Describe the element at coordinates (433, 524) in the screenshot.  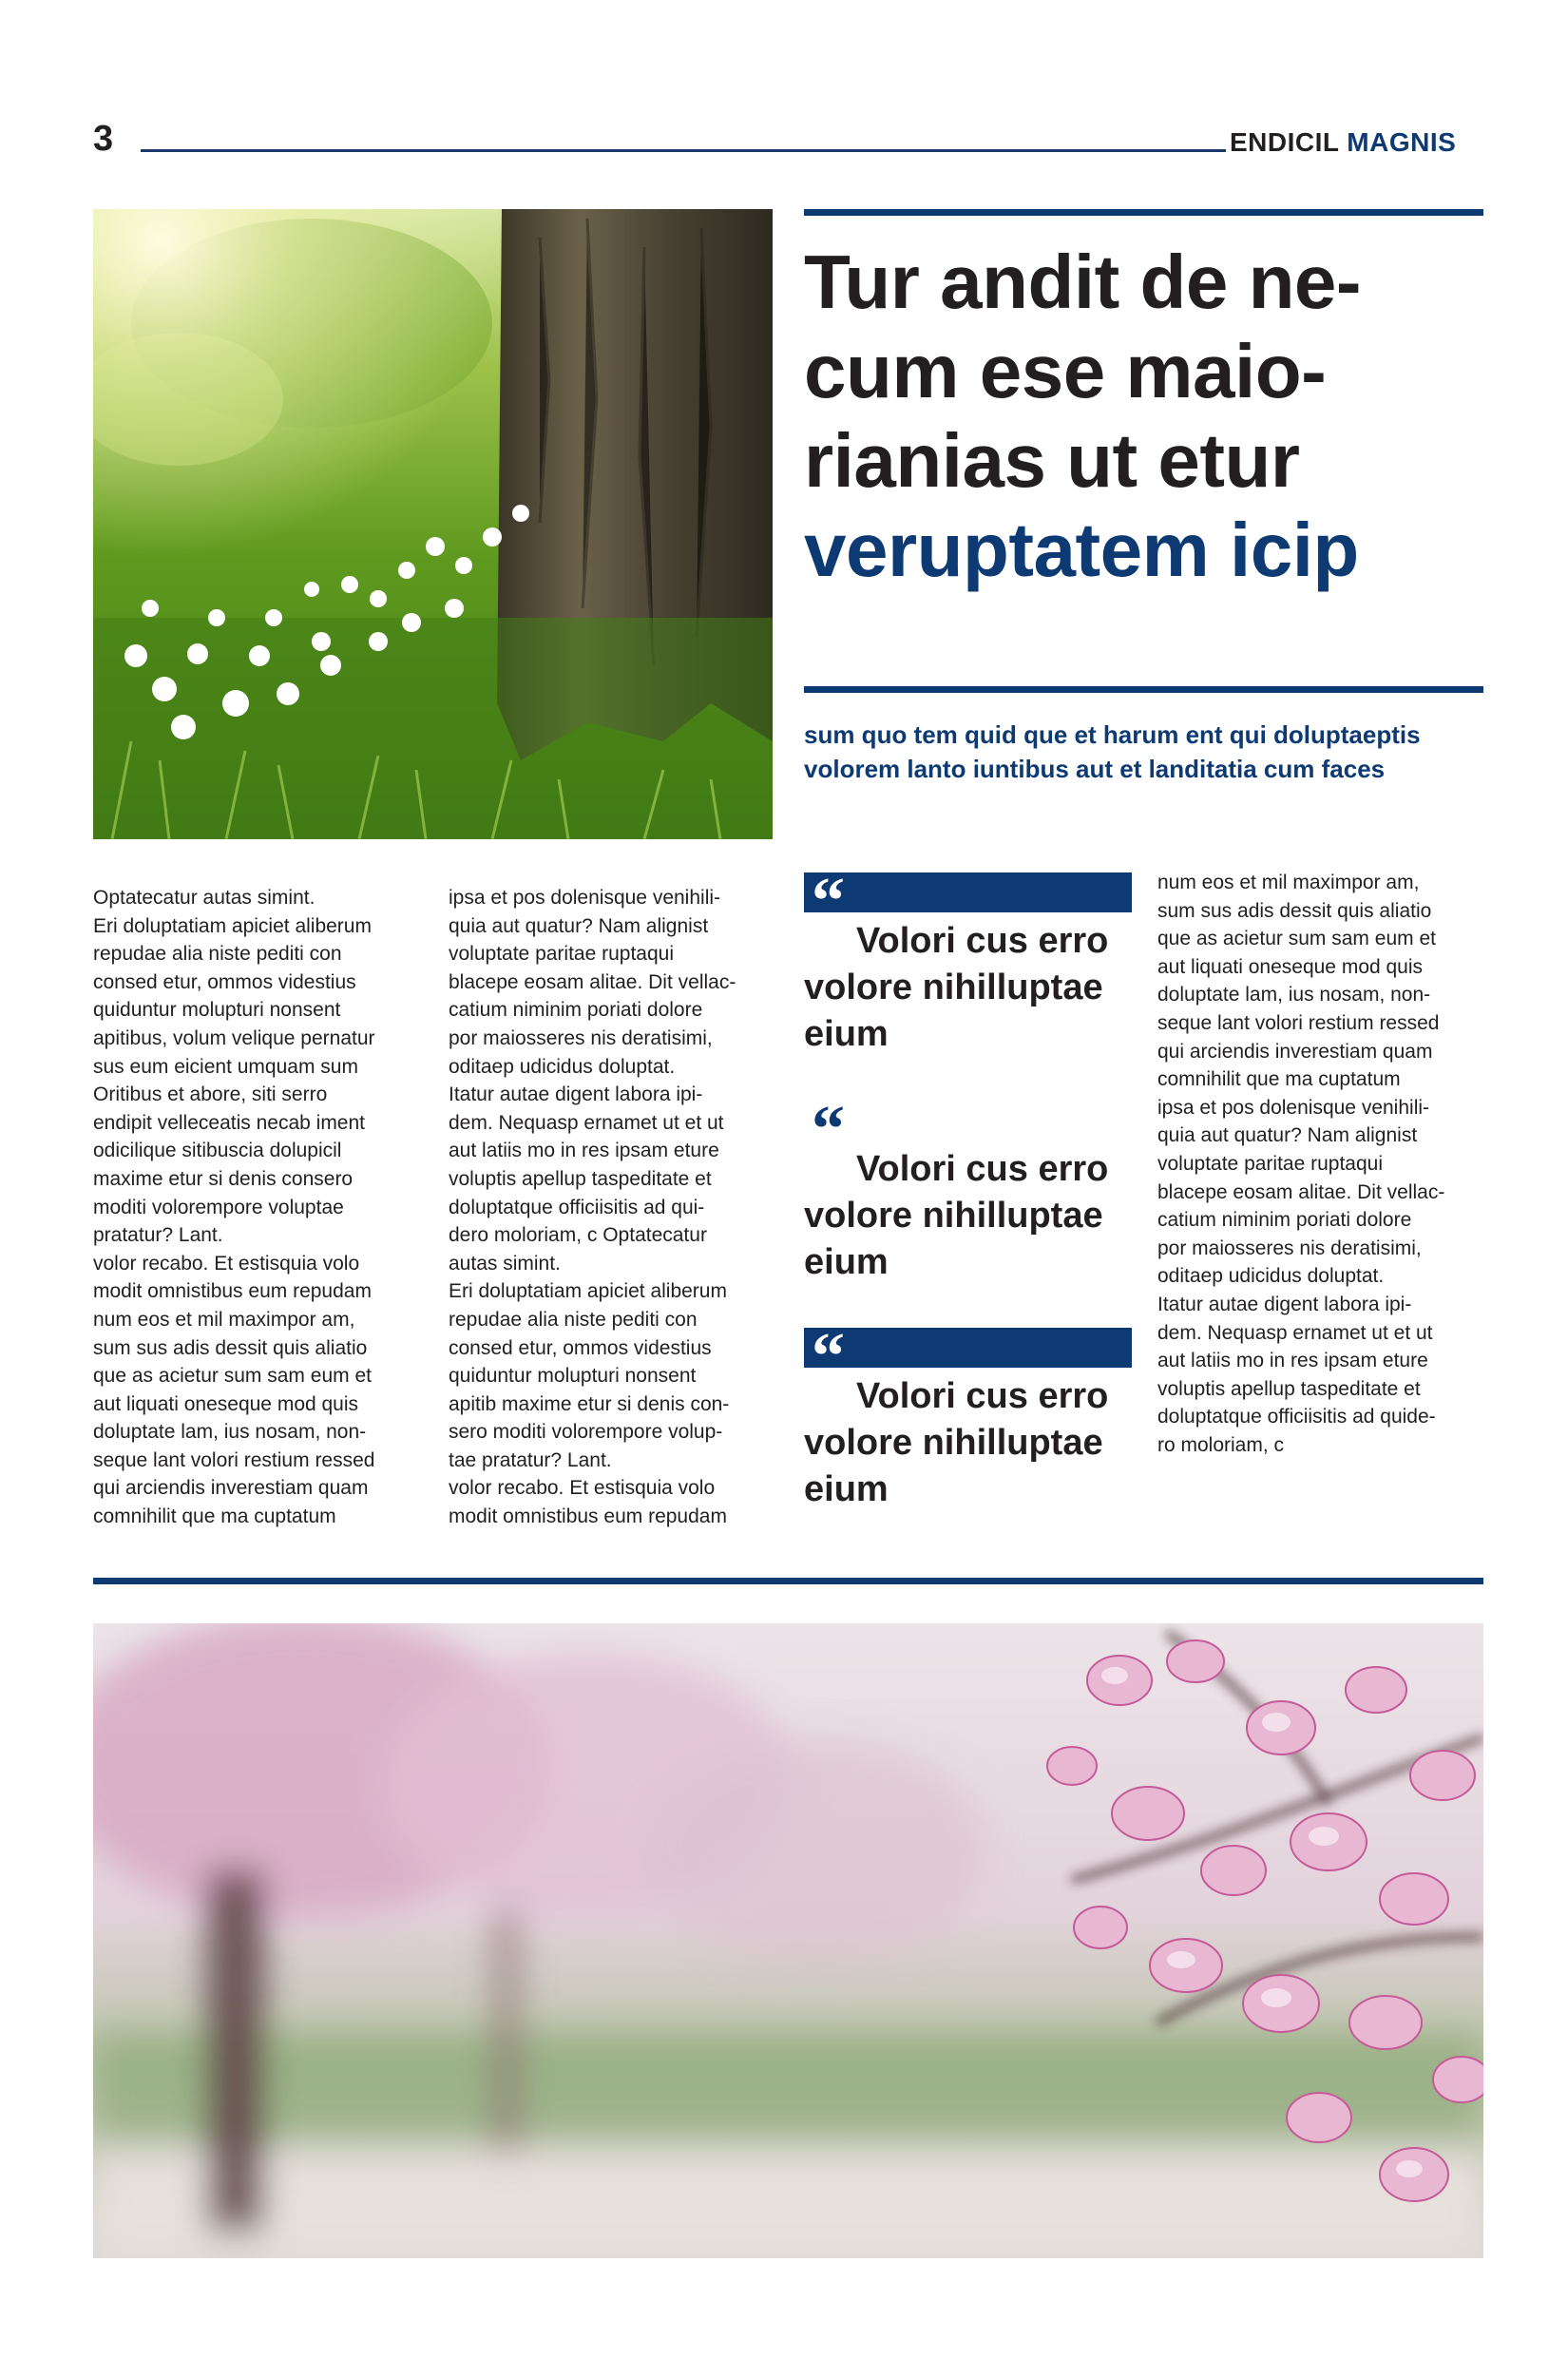
I see `meadow-photo` at that location.